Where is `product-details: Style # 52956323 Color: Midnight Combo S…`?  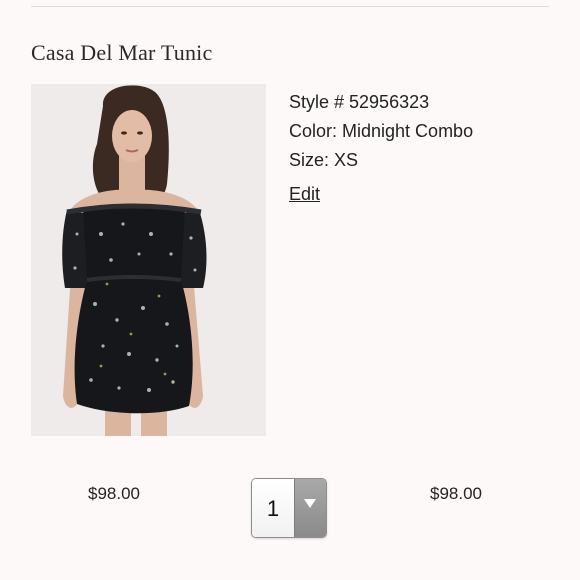 product-details: Style # 52956323 Color: Midnight Combo S… is located at coordinates (381, 131).